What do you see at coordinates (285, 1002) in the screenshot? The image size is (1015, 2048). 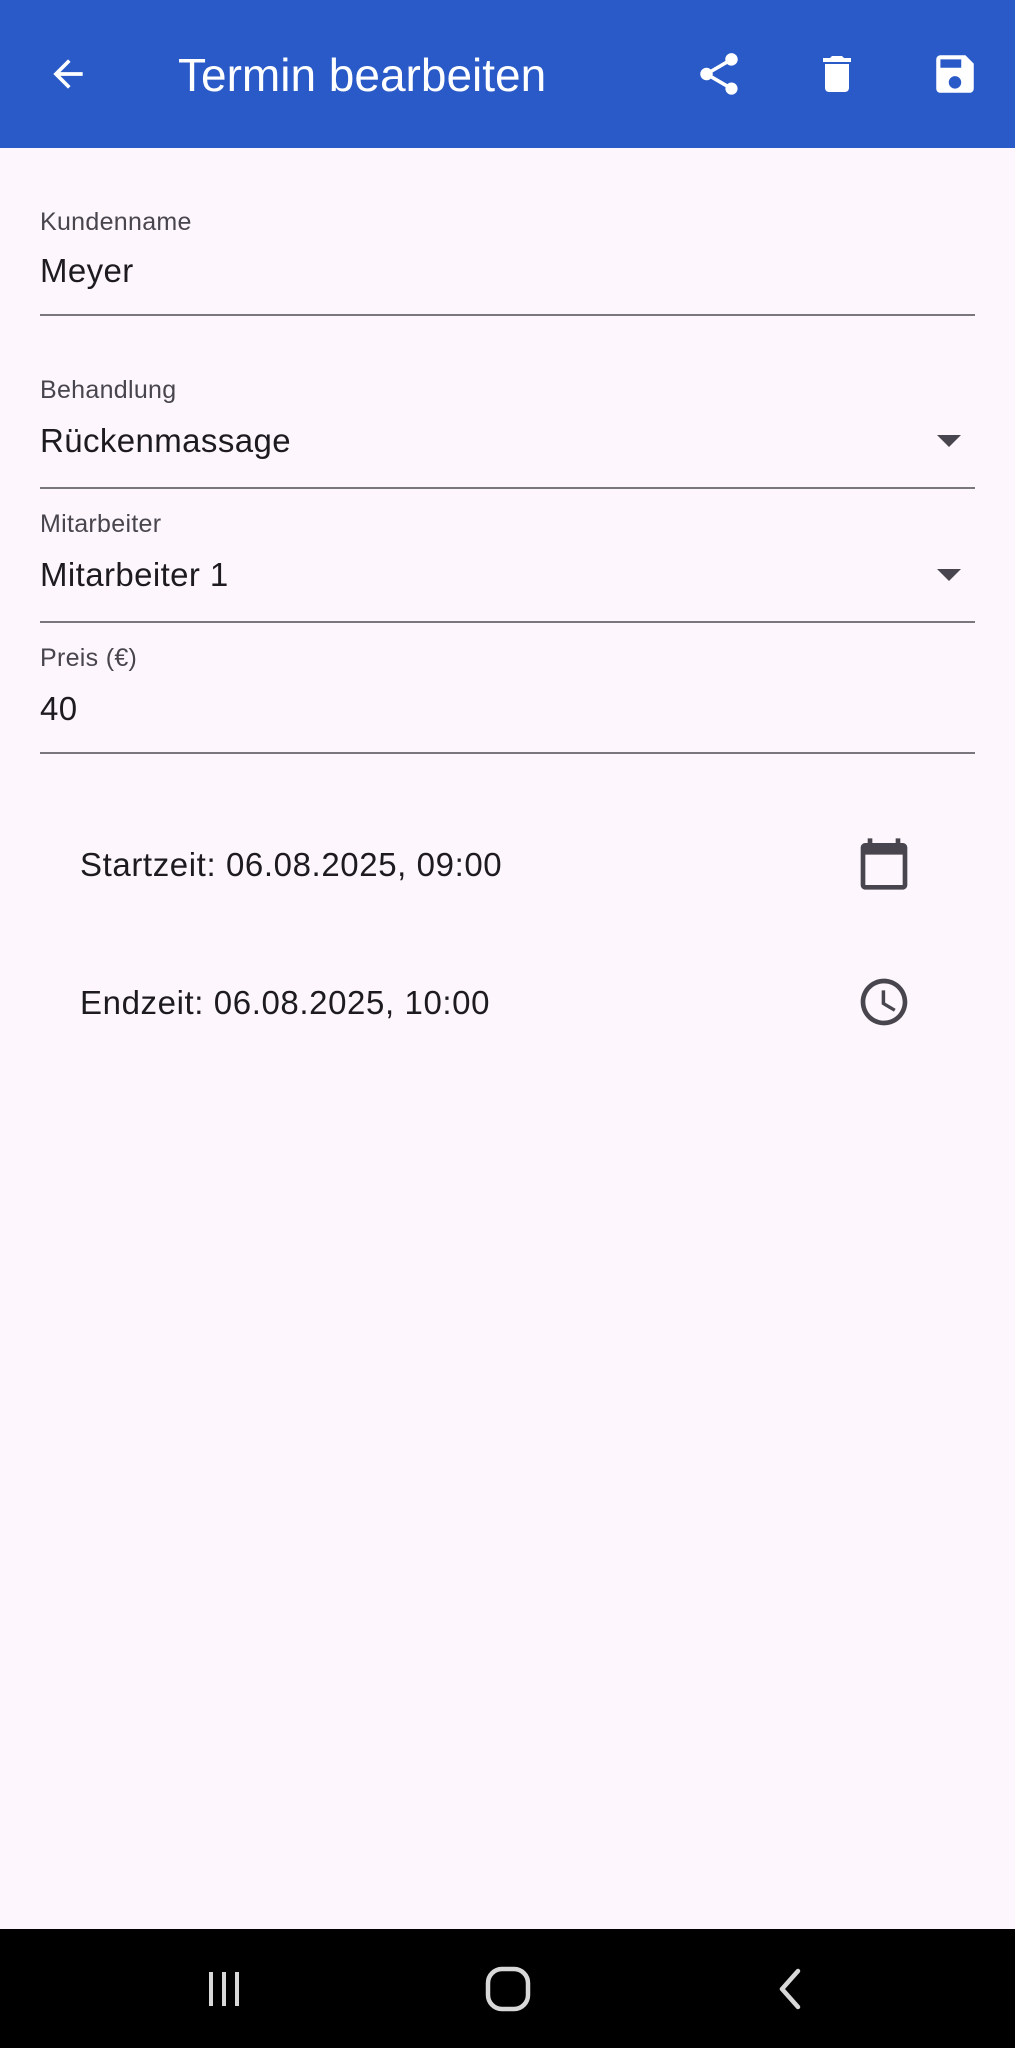 I see `end-time-text: Endzeit: 06.08.2025, 10:00` at bounding box center [285, 1002].